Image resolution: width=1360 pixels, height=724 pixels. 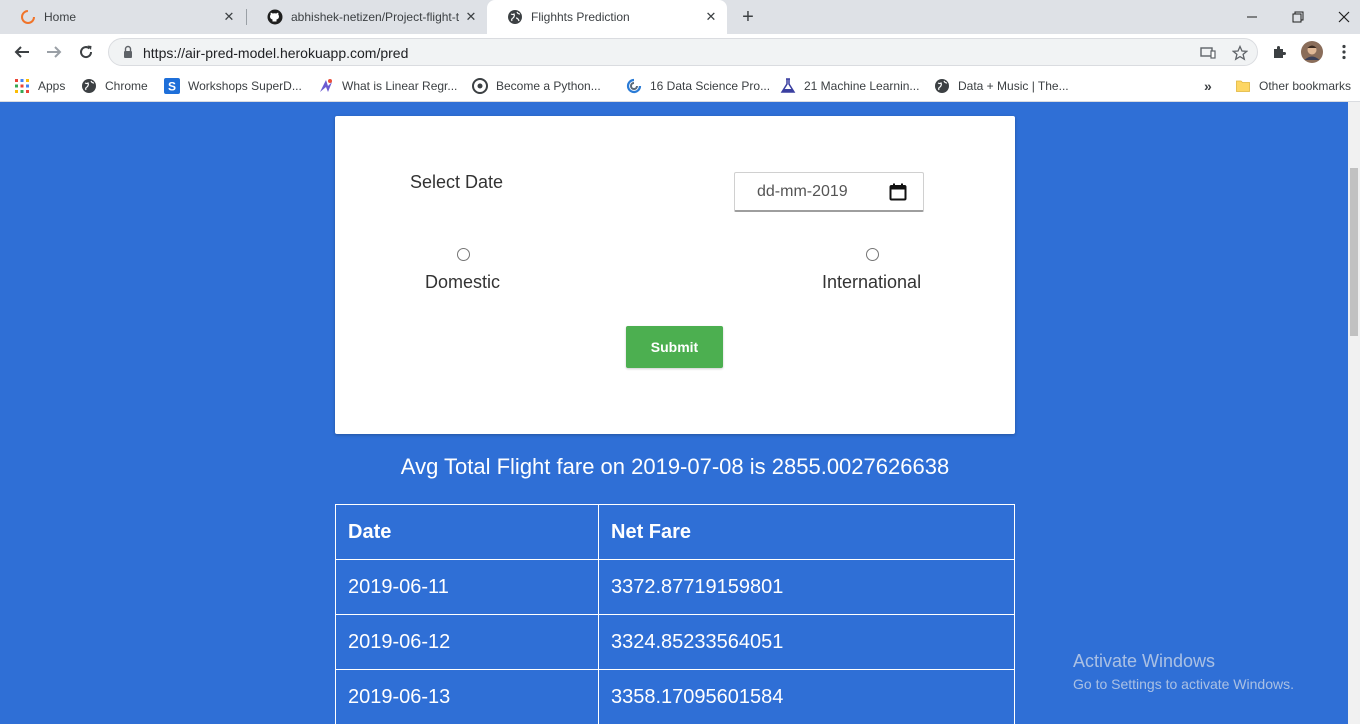 What do you see at coordinates (86, 52) in the screenshot?
I see `reload-icon` at bounding box center [86, 52].